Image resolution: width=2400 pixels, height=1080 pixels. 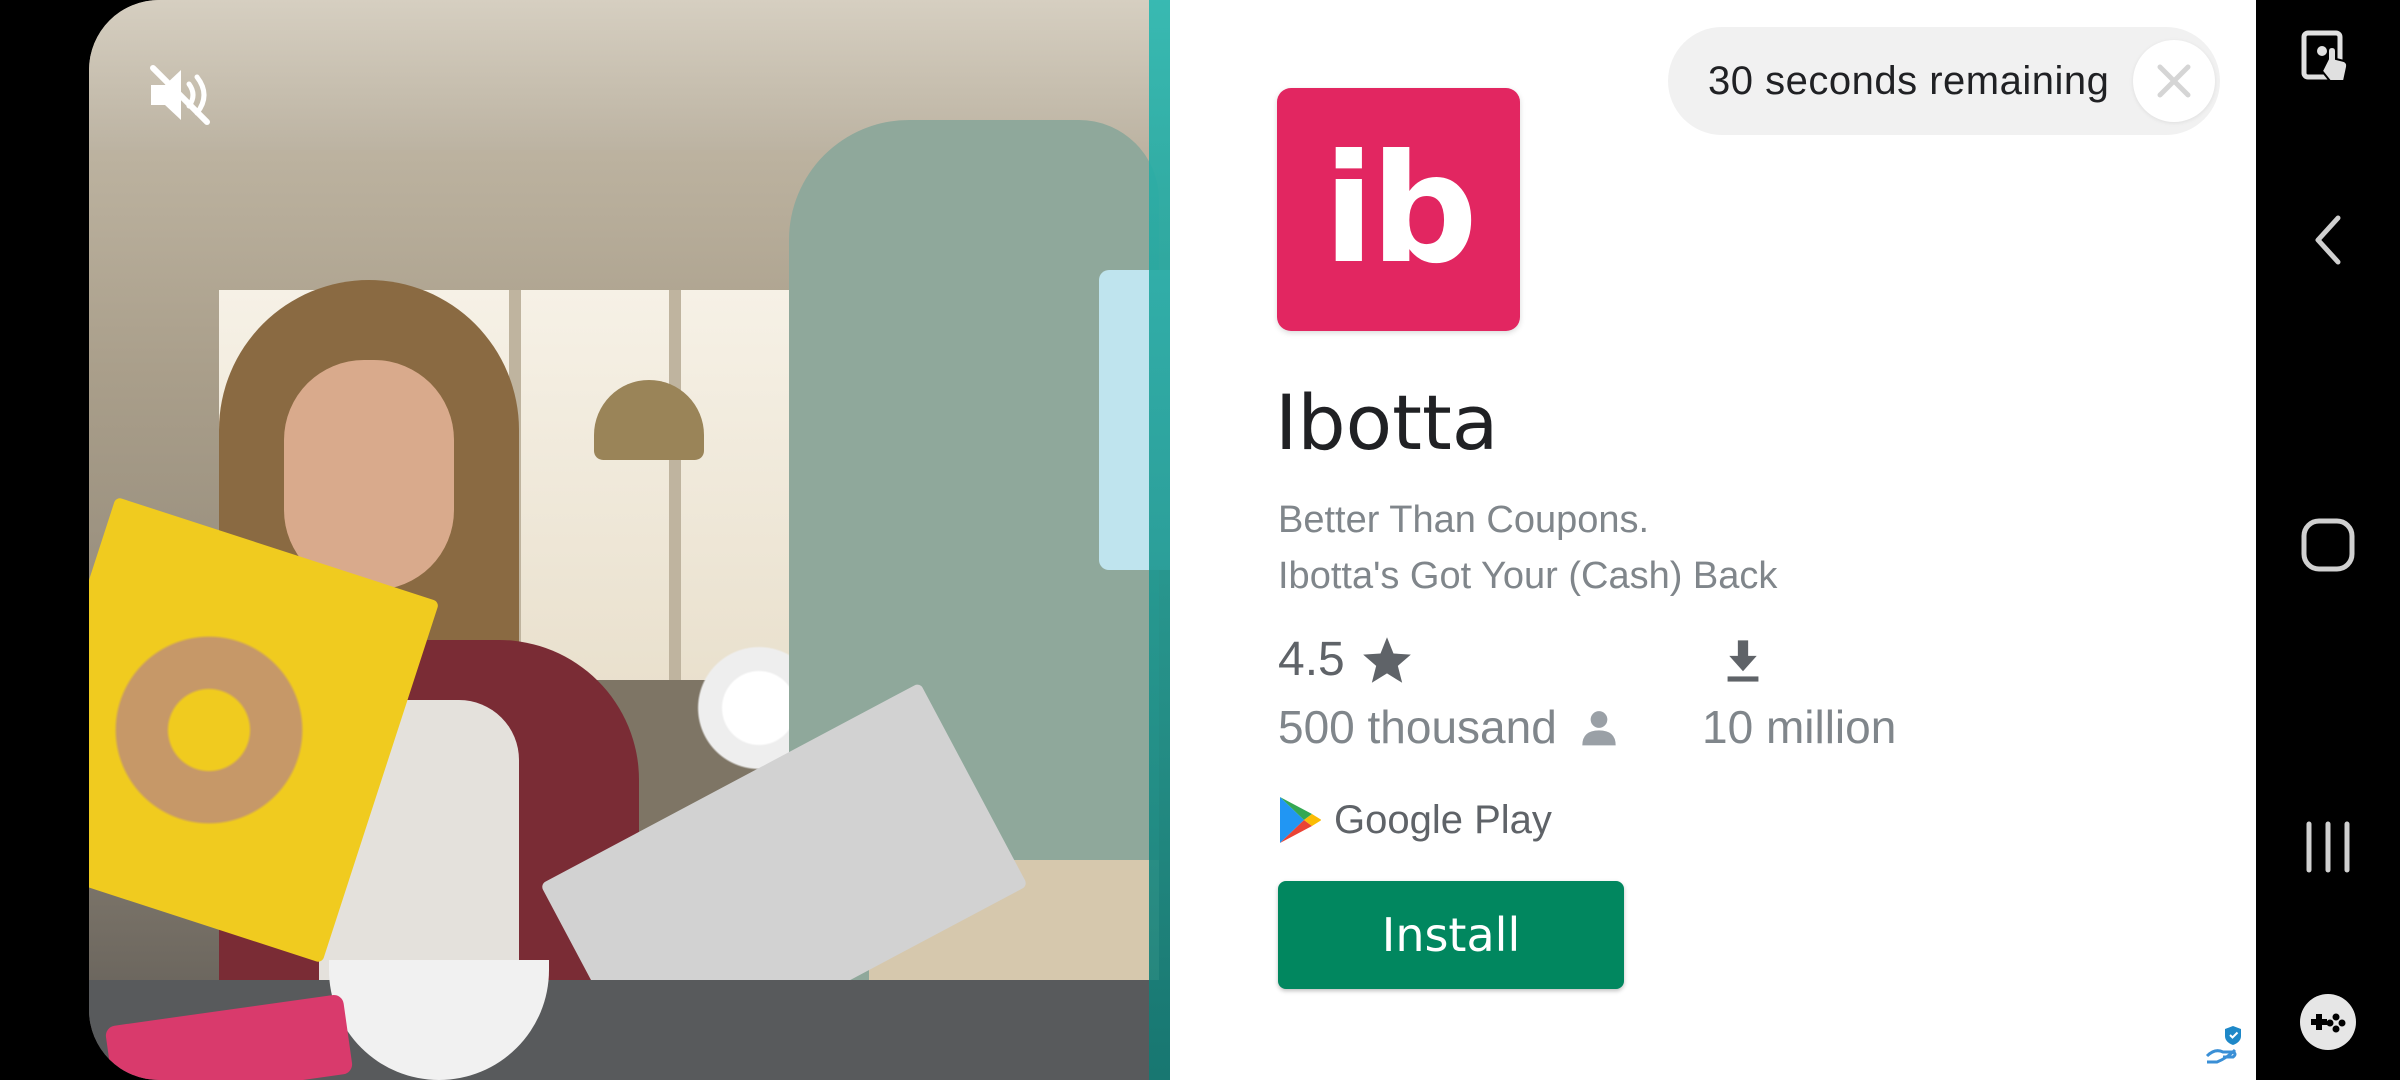 I want to click on screen-touch-icon, so click(x=2325, y=56).